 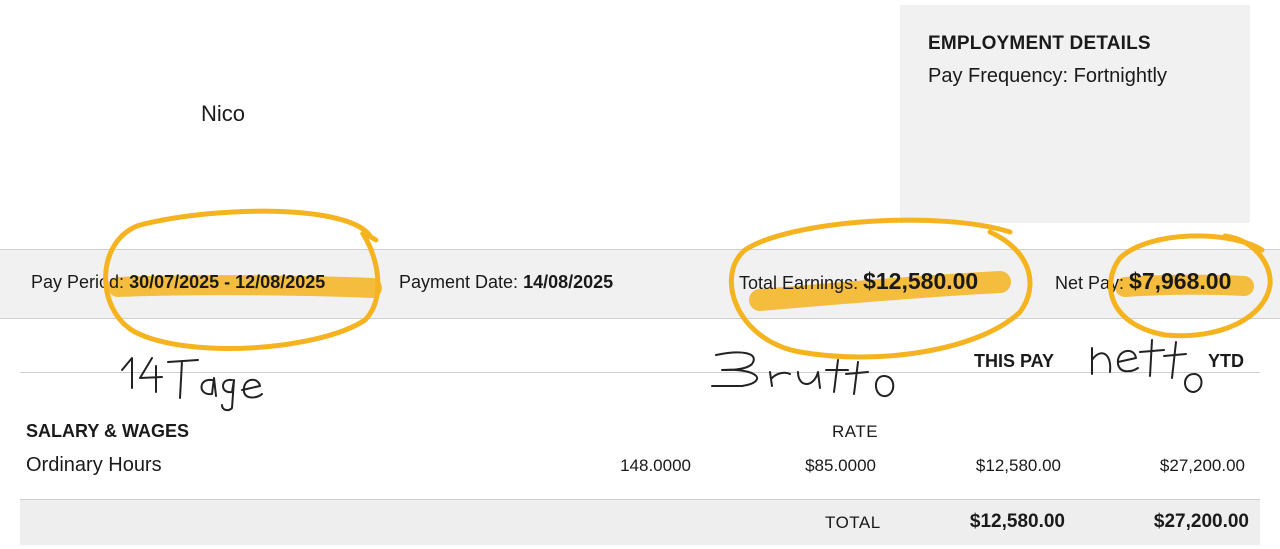 I want to click on pay-period-value: 30/07/2025 - 12/08/2025, so click(x=227, y=282).